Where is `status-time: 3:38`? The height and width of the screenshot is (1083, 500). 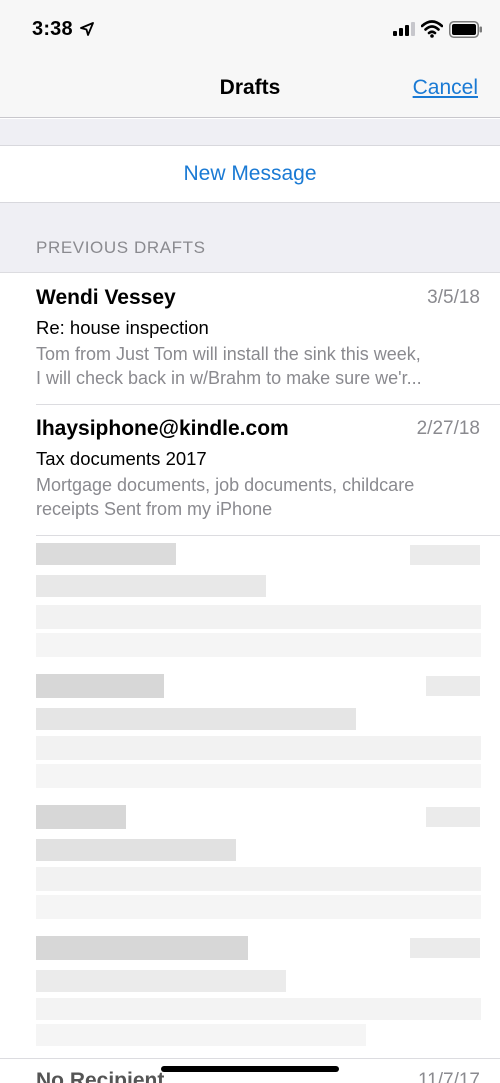
status-time: 3:38 is located at coordinates (52, 29).